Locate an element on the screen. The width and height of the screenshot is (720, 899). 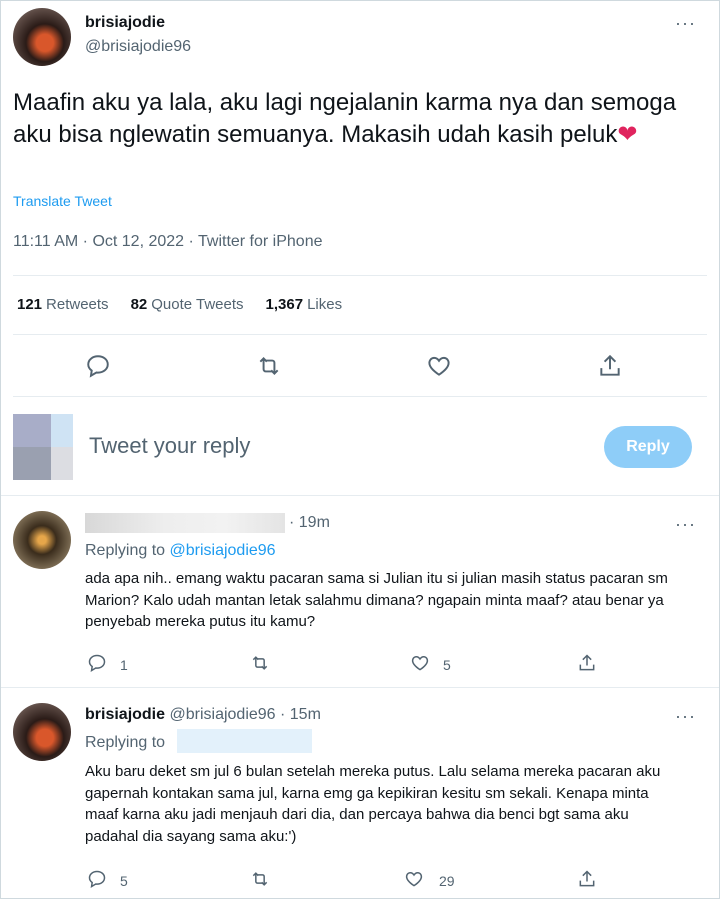
redacted-username is located at coordinates (185, 523).